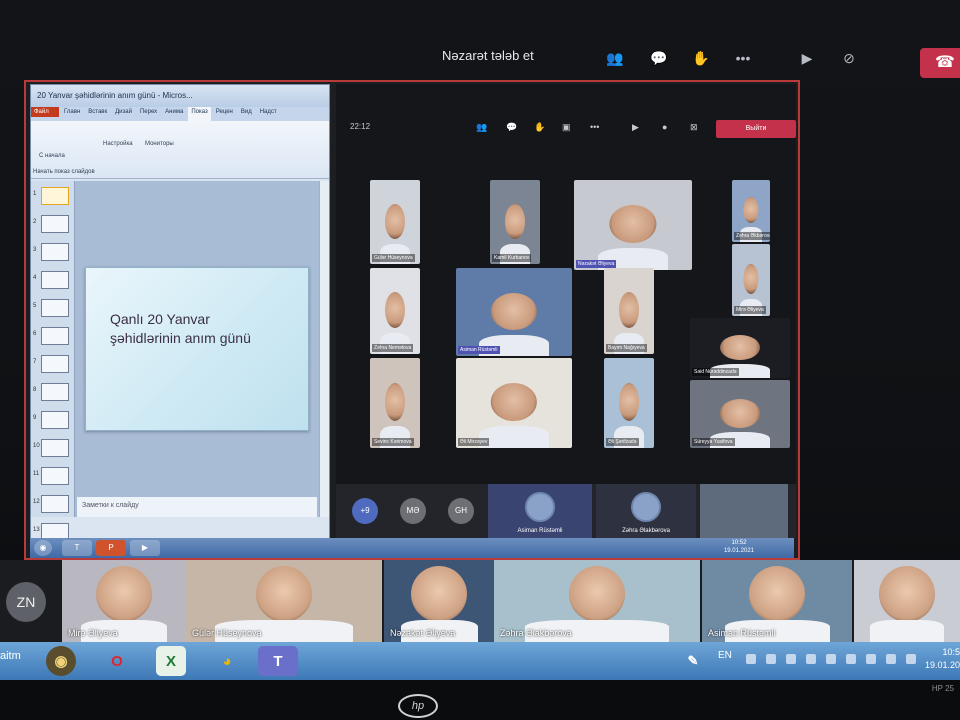  What do you see at coordinates (72, 114) in the screenshot?
I see `tab-home: Главн` at bounding box center [72, 114].